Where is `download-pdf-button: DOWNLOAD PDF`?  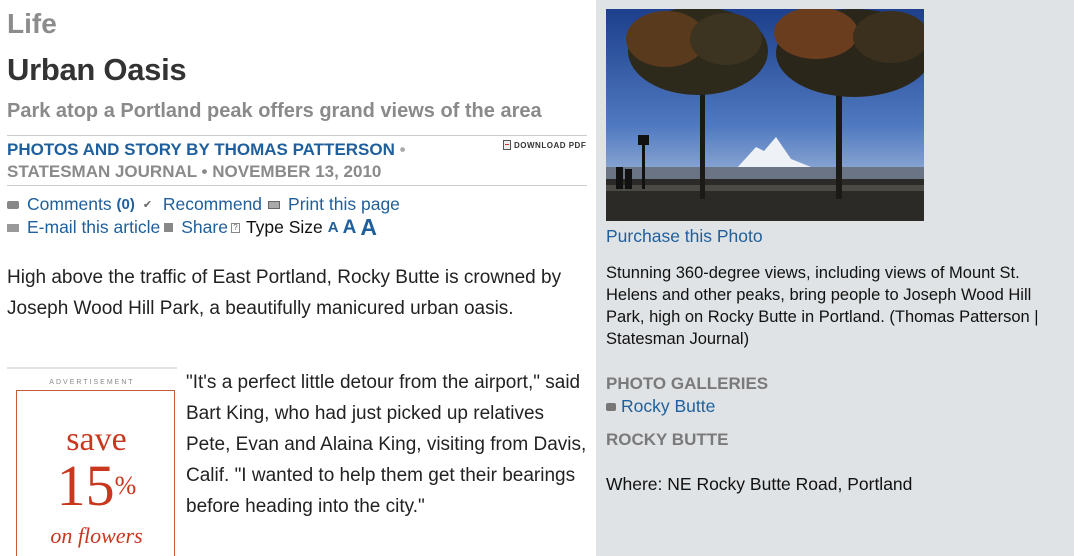
download-pdf-button: DOWNLOAD PDF is located at coordinates (544, 145).